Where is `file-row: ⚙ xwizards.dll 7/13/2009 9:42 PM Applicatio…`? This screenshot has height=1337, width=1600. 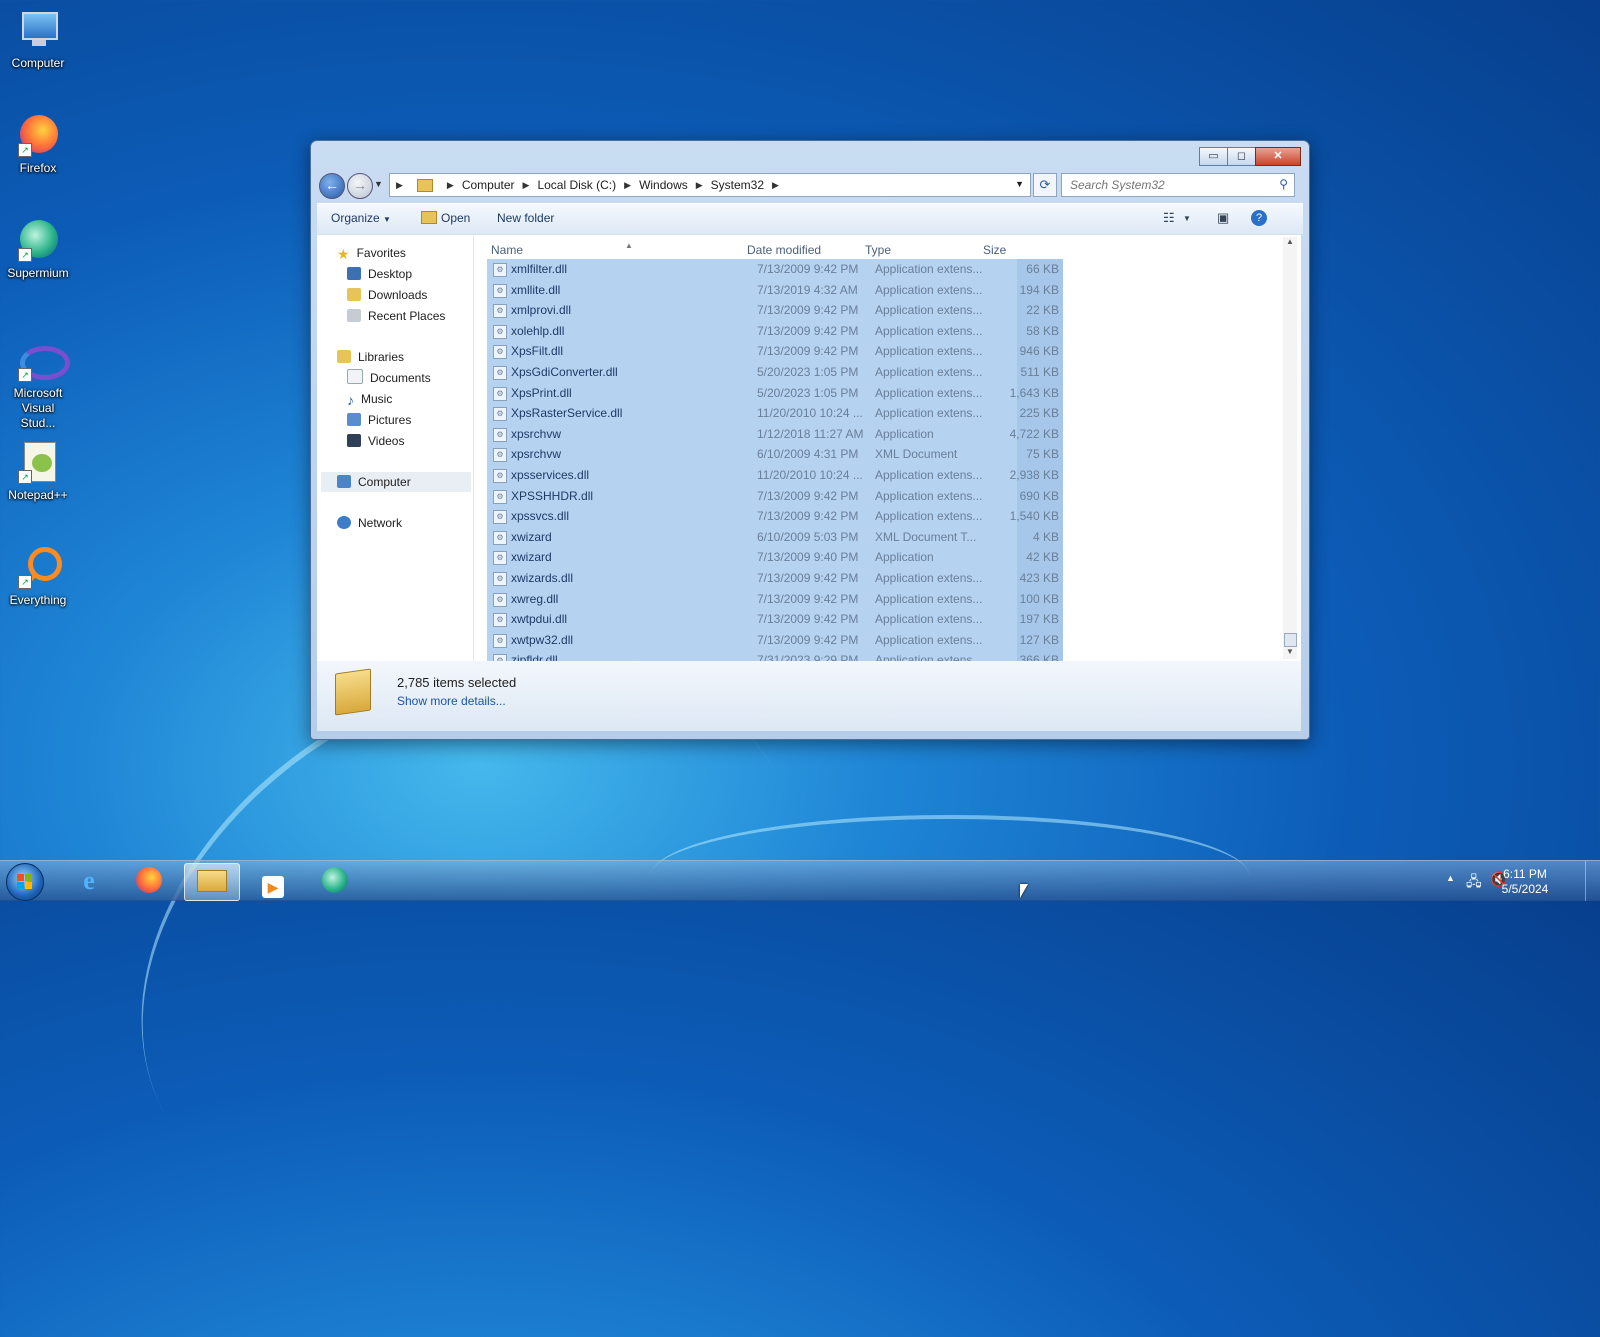
file-row: ⚙ xwizards.dll 7/13/2009 9:42 PM Applicatio… is located at coordinates (775, 578).